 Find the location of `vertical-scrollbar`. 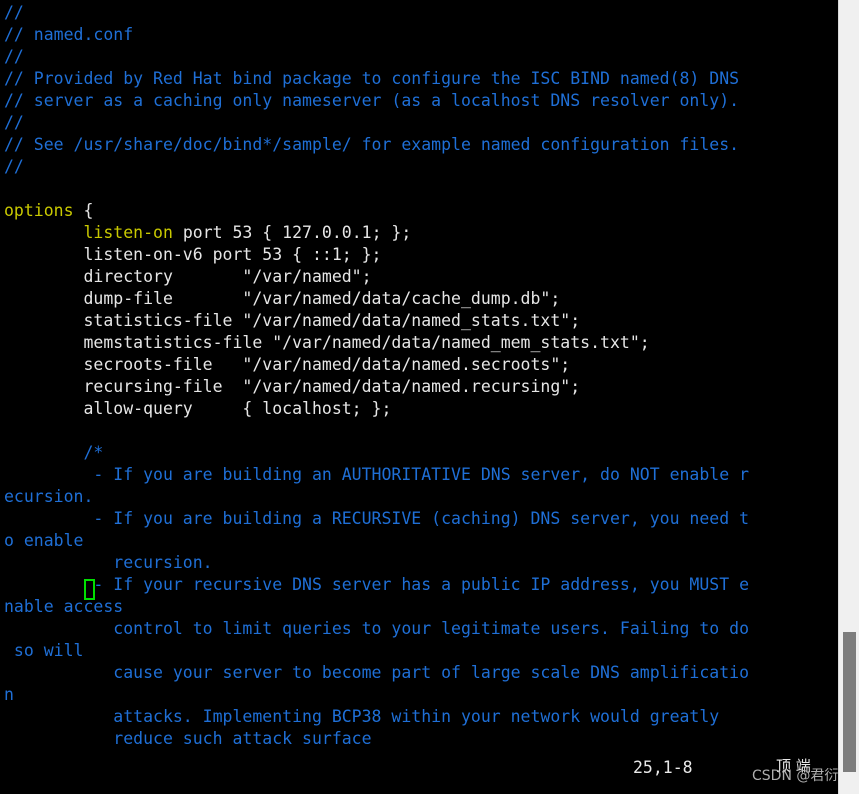

vertical-scrollbar is located at coordinates (848, 397).